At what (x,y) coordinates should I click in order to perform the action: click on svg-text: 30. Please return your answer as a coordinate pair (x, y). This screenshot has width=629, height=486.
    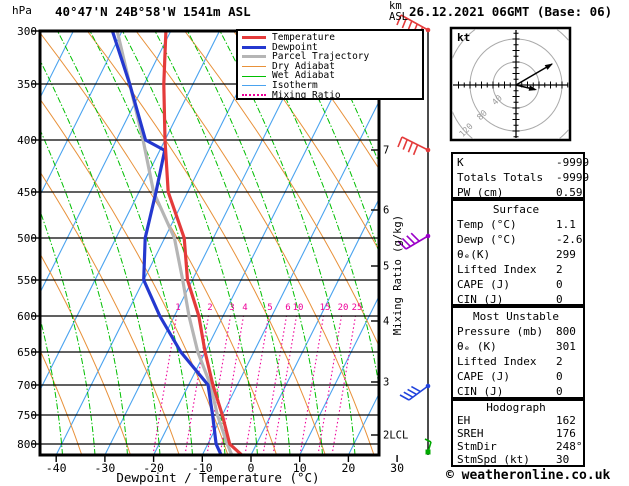
    Looking at the image, I should click on (397, 468).